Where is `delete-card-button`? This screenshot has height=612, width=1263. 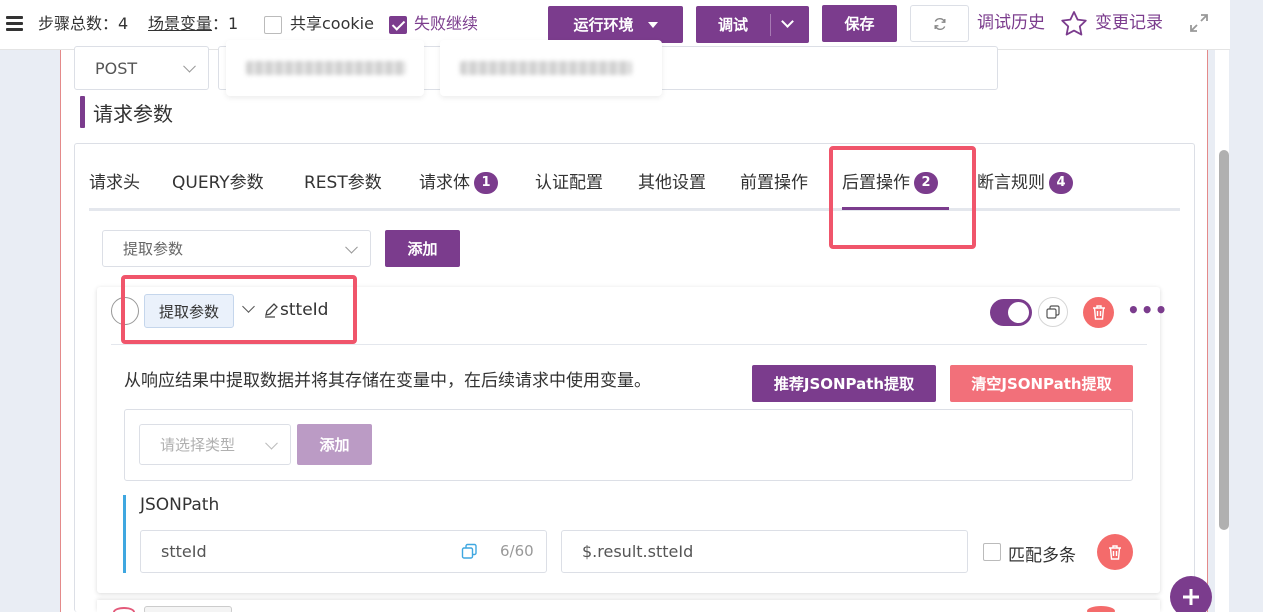 delete-card-button is located at coordinates (1098, 312).